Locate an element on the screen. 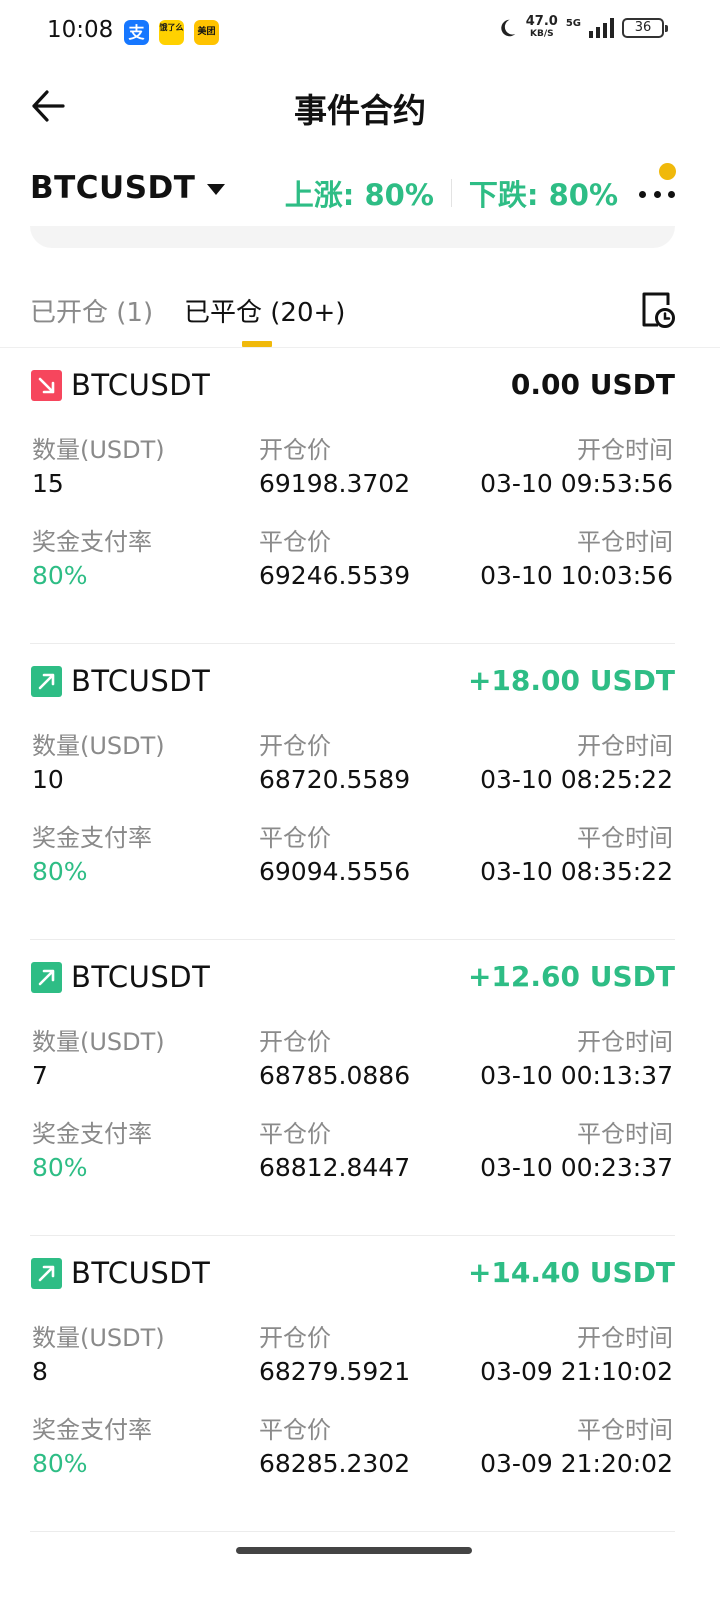 Image resolution: width=720 pixels, height=1600 pixels. amount-value: 7 is located at coordinates (40, 1075).